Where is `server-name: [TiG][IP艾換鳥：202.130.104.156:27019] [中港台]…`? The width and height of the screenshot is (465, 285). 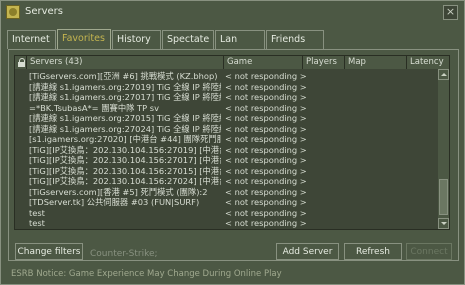
server-name: [TiG][IP艾換鳥：202.130.104.156:27019] [中港台]… is located at coordinates (125, 149).